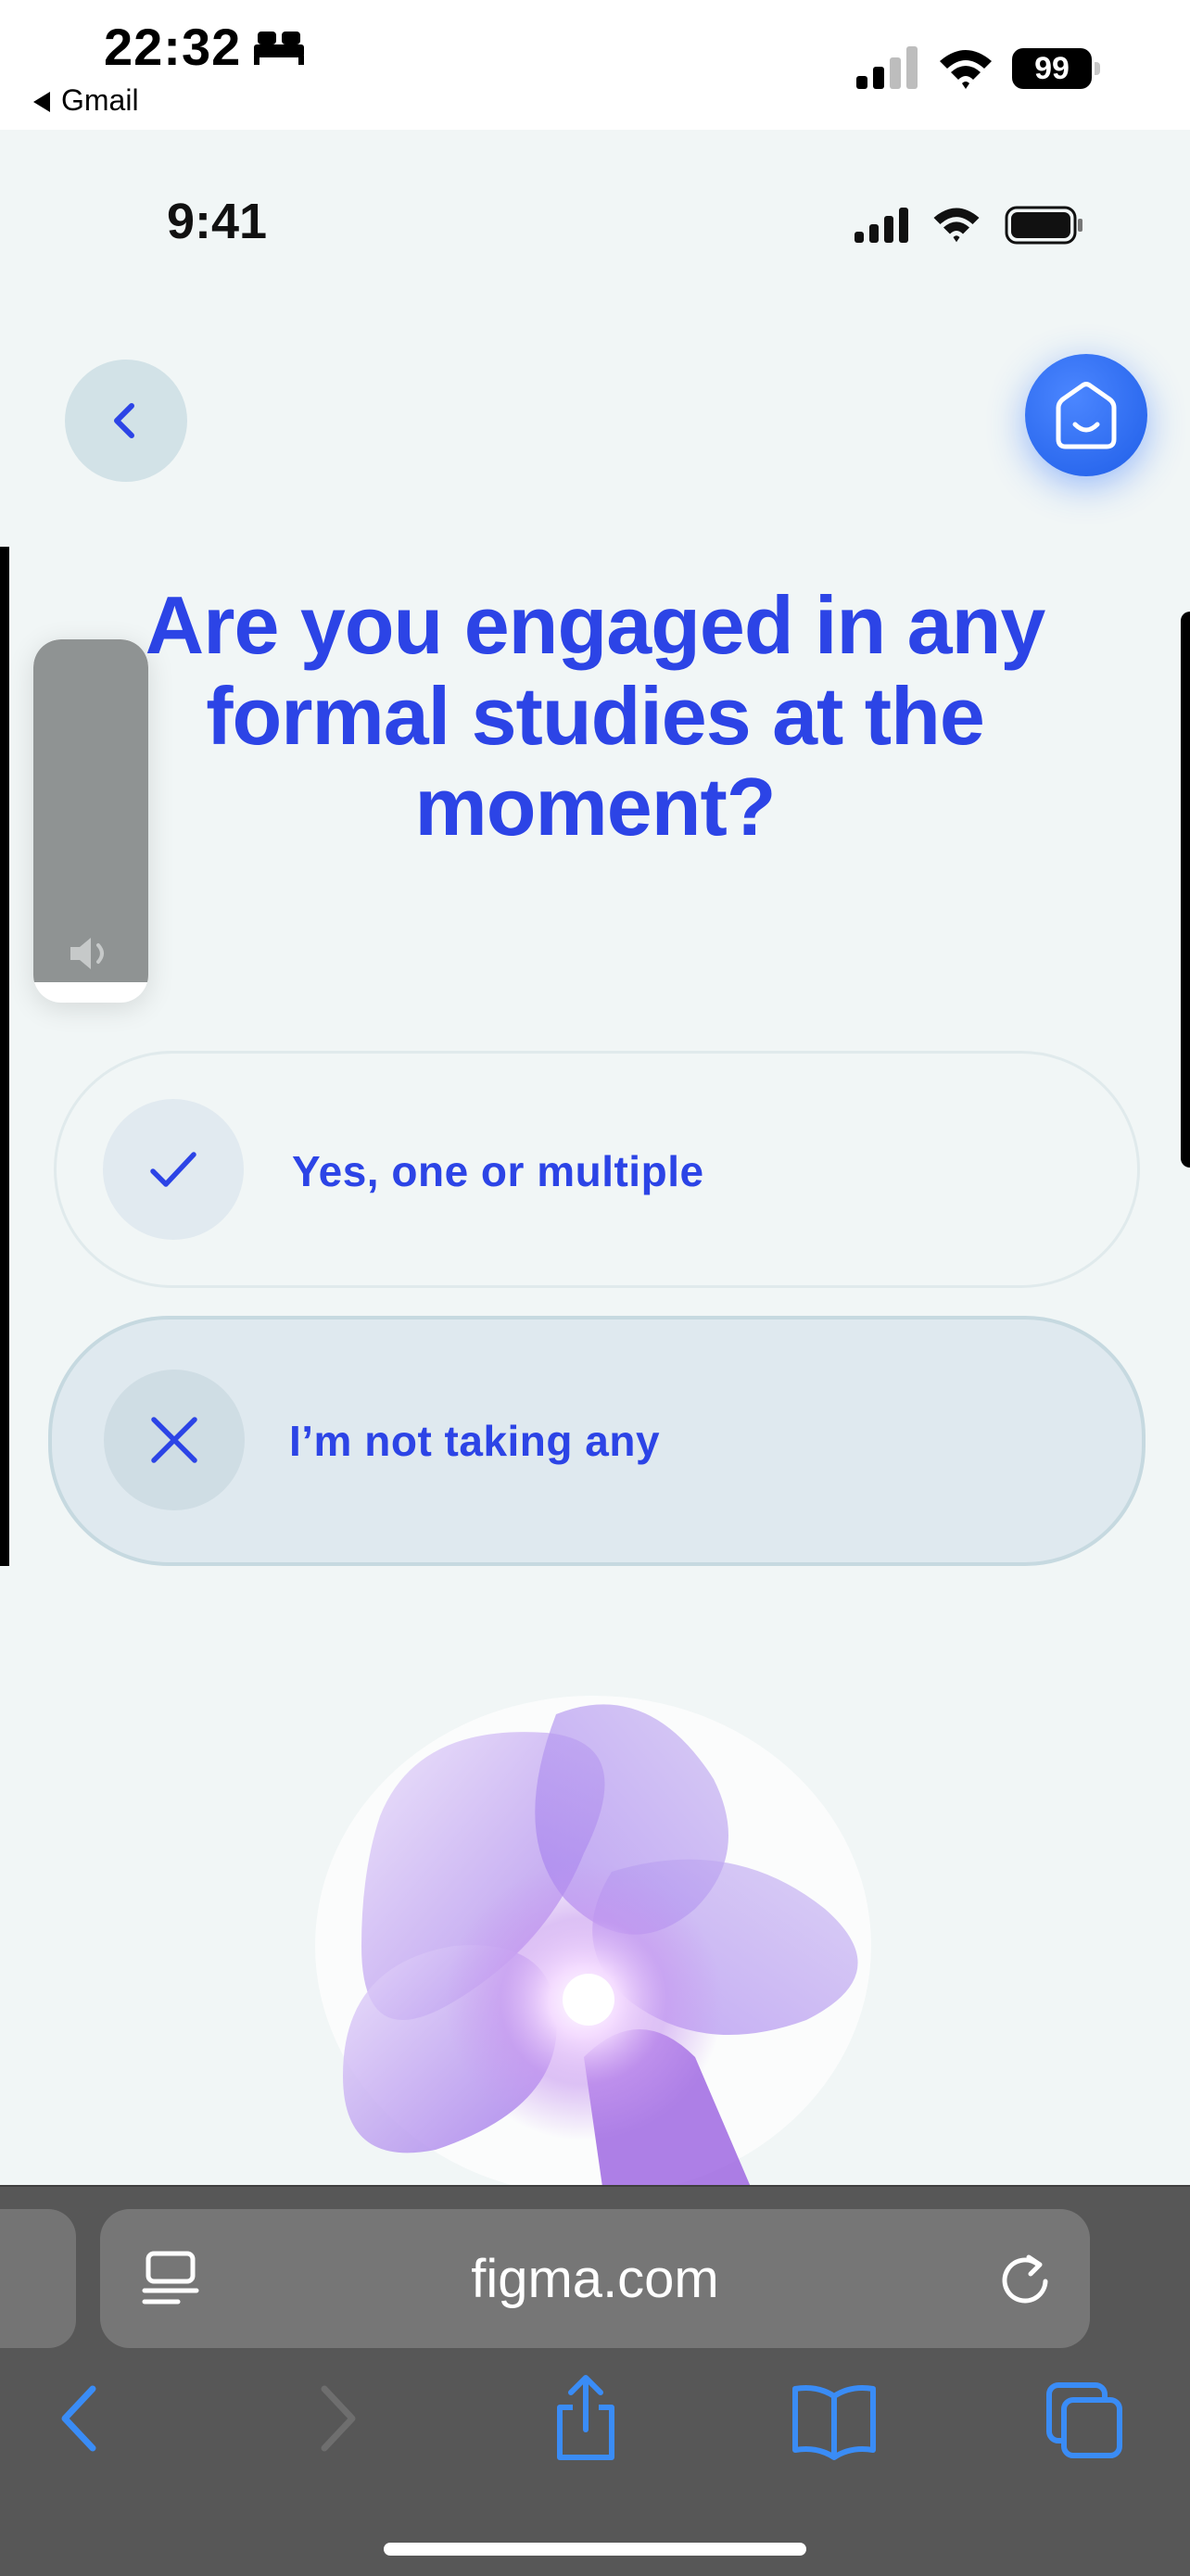  Describe the element at coordinates (217, 221) in the screenshot. I see `mock-status-time: 9:41` at that location.